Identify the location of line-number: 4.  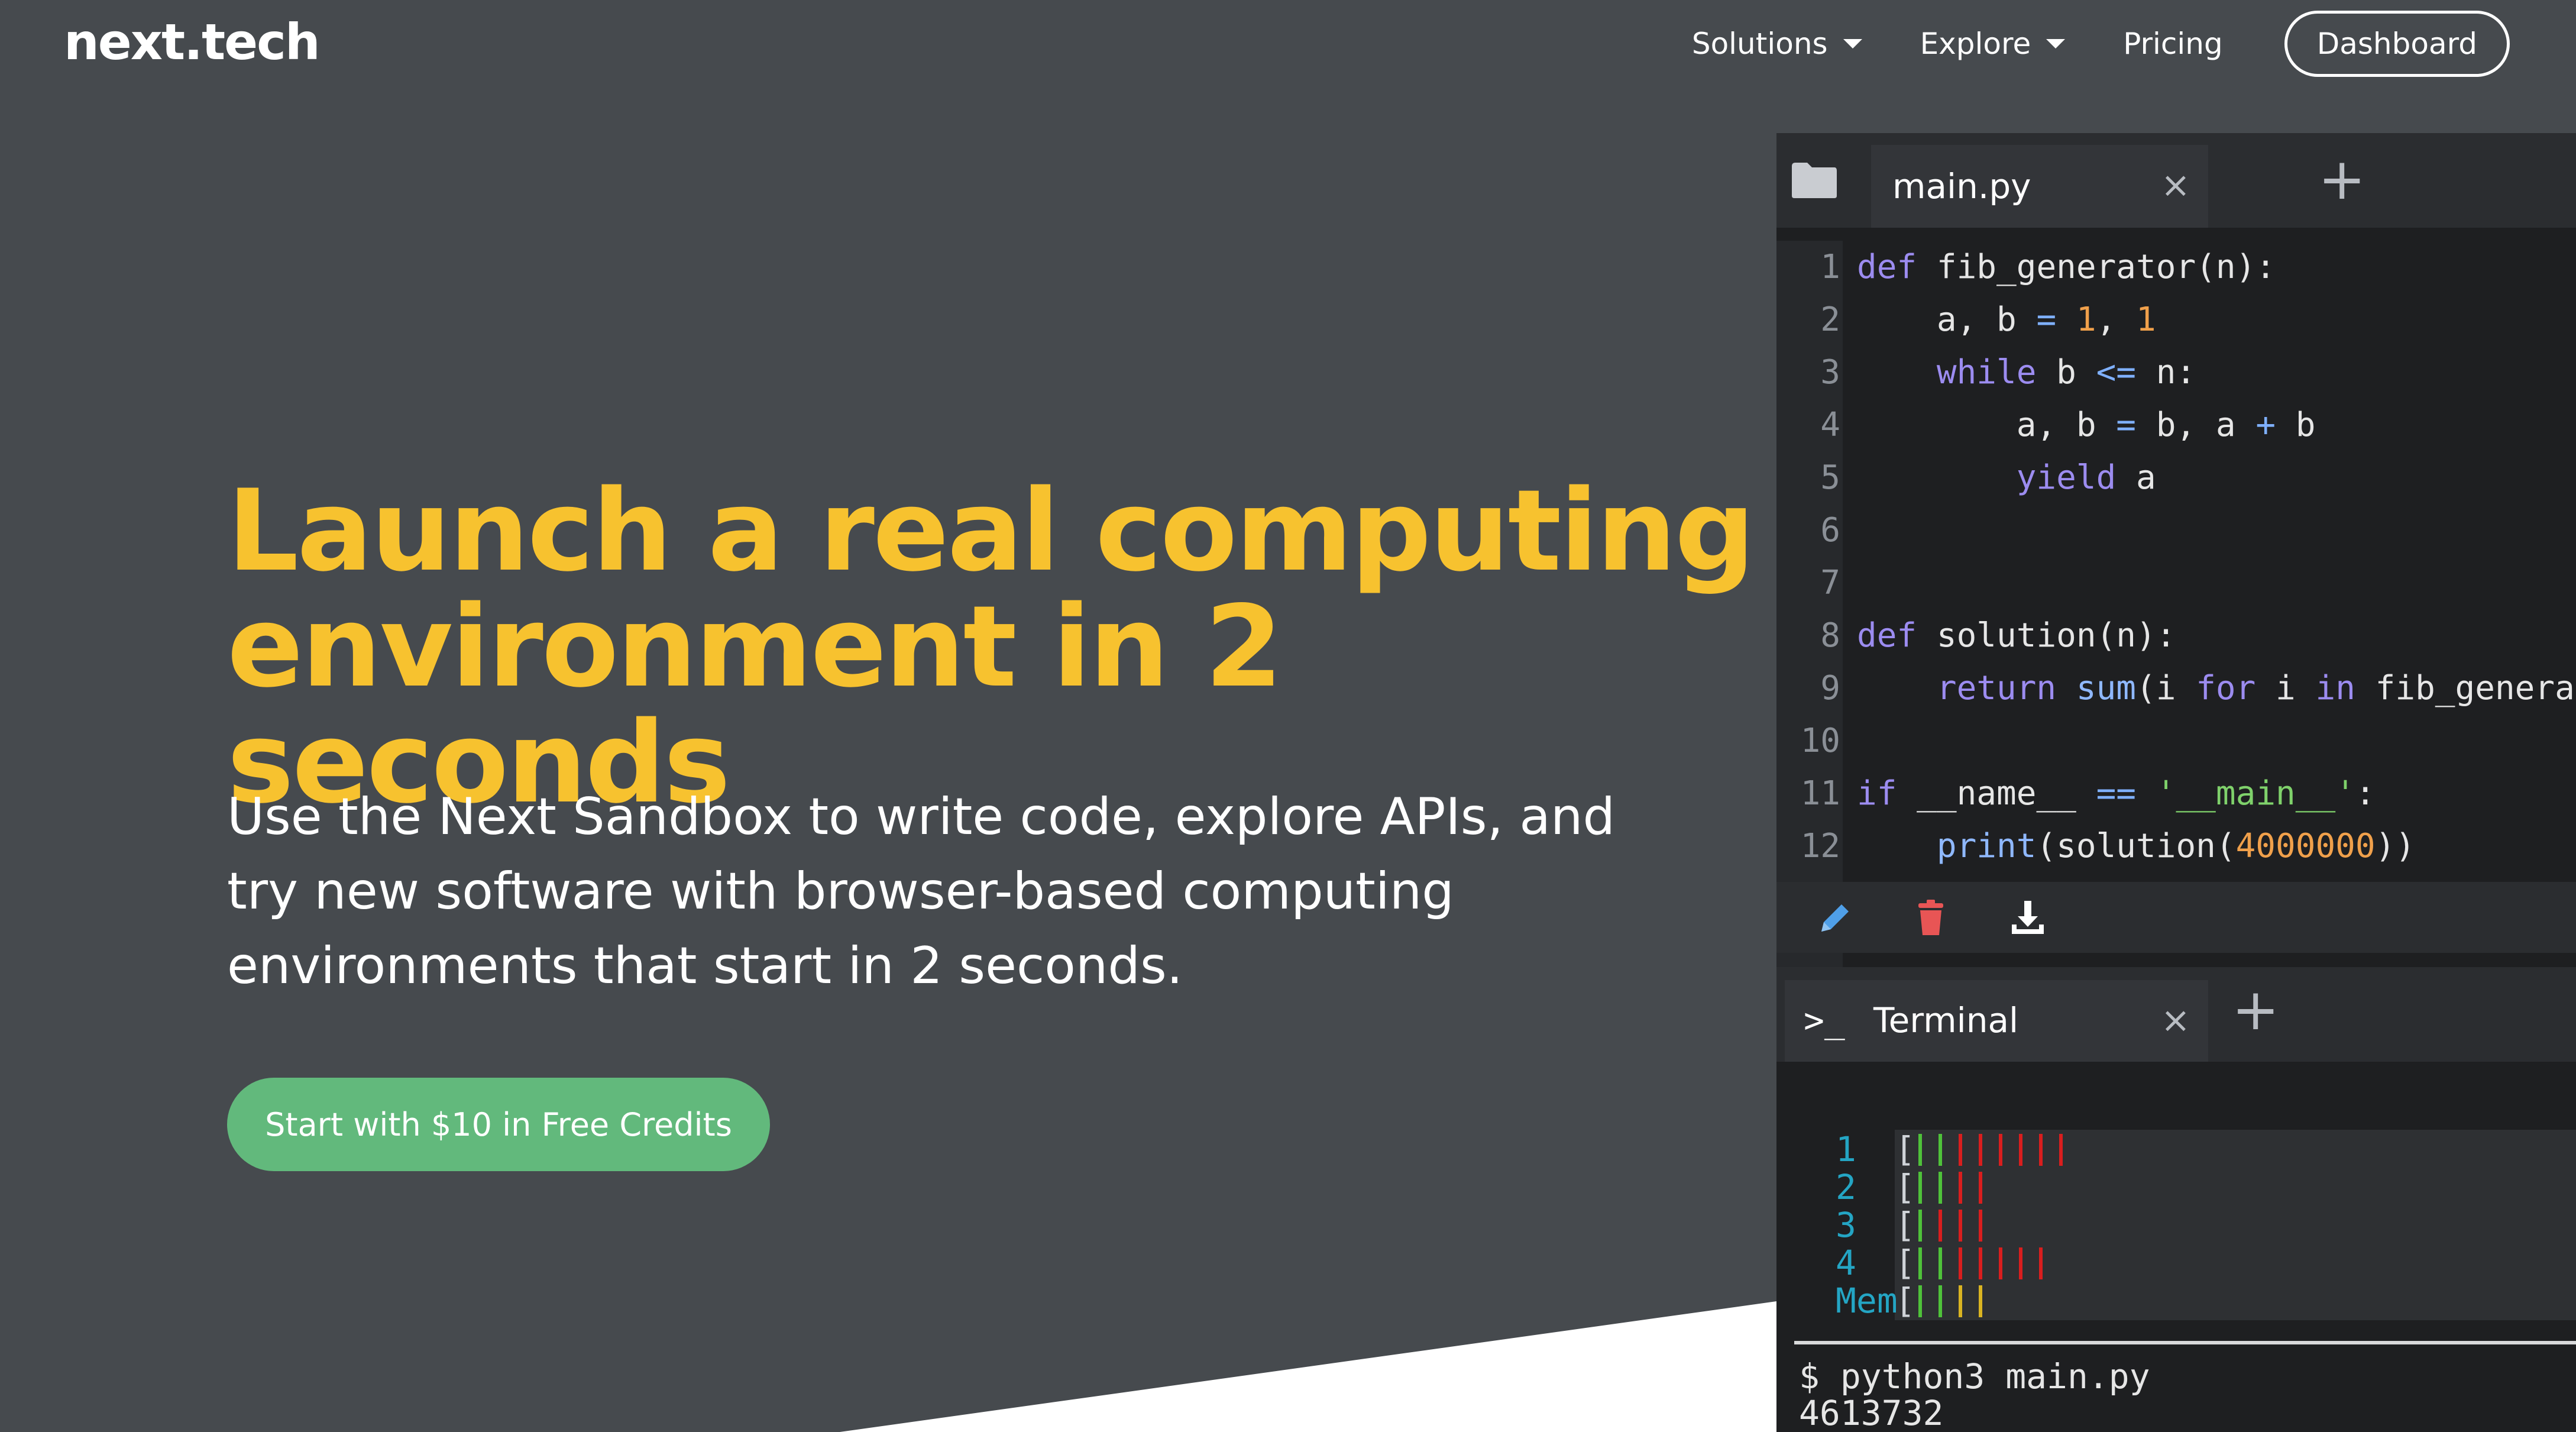
(1830, 425).